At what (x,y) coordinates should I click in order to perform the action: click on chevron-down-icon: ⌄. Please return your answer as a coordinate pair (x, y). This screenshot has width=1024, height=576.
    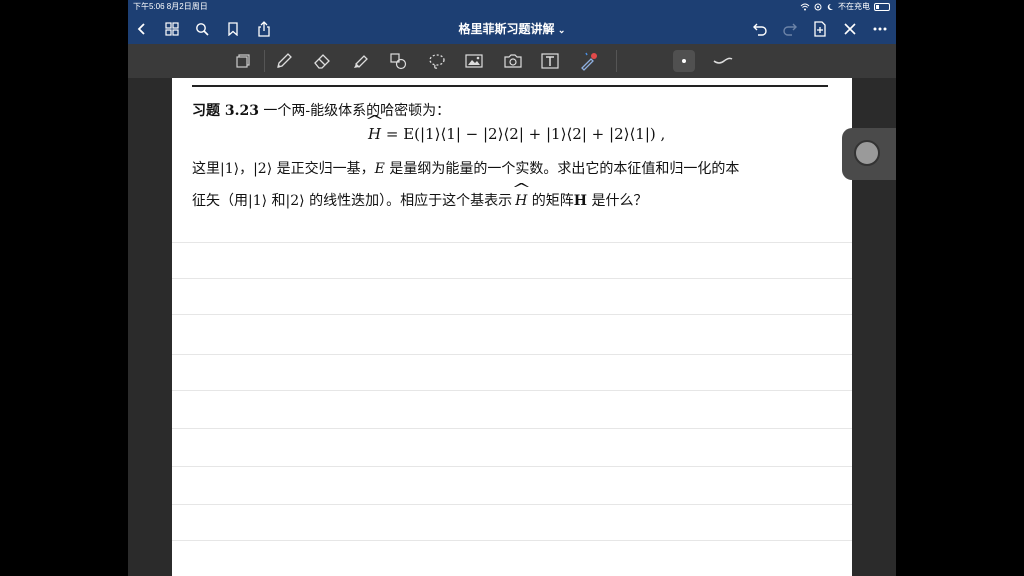
    Looking at the image, I should click on (561, 30).